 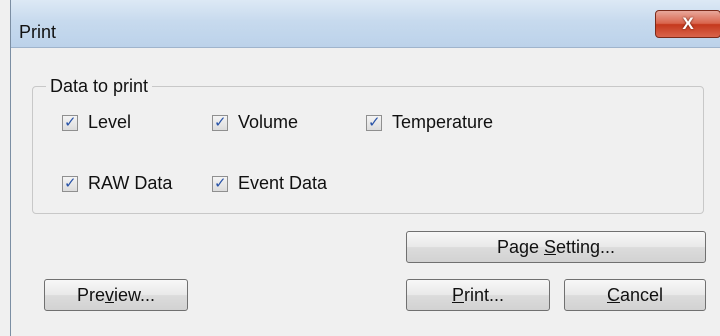 I want to click on raw-data-label: RAW Data, so click(x=130, y=183).